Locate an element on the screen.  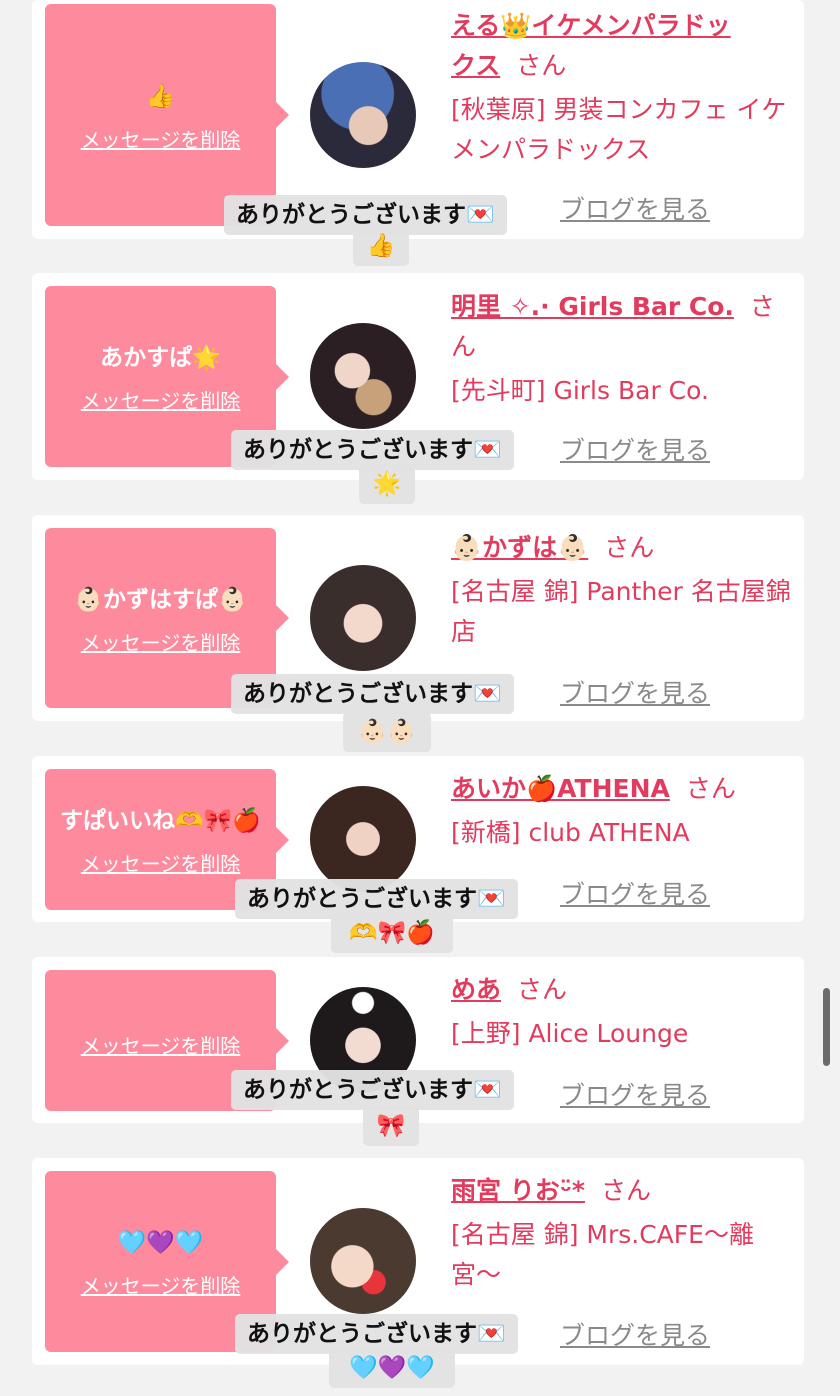
cast-name-link: える👑イケメンパラドッ クス is located at coordinates (591, 45).